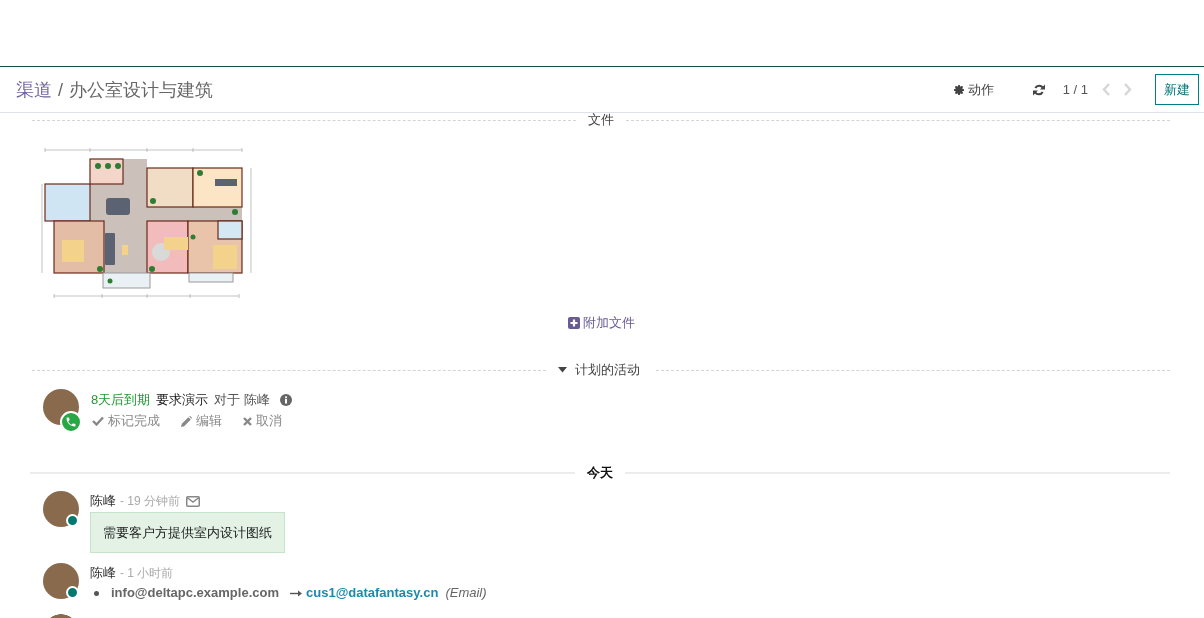 The image size is (1204, 618). Describe the element at coordinates (125, 421) in the screenshot. I see `mark-done-button: 标记完成` at that location.